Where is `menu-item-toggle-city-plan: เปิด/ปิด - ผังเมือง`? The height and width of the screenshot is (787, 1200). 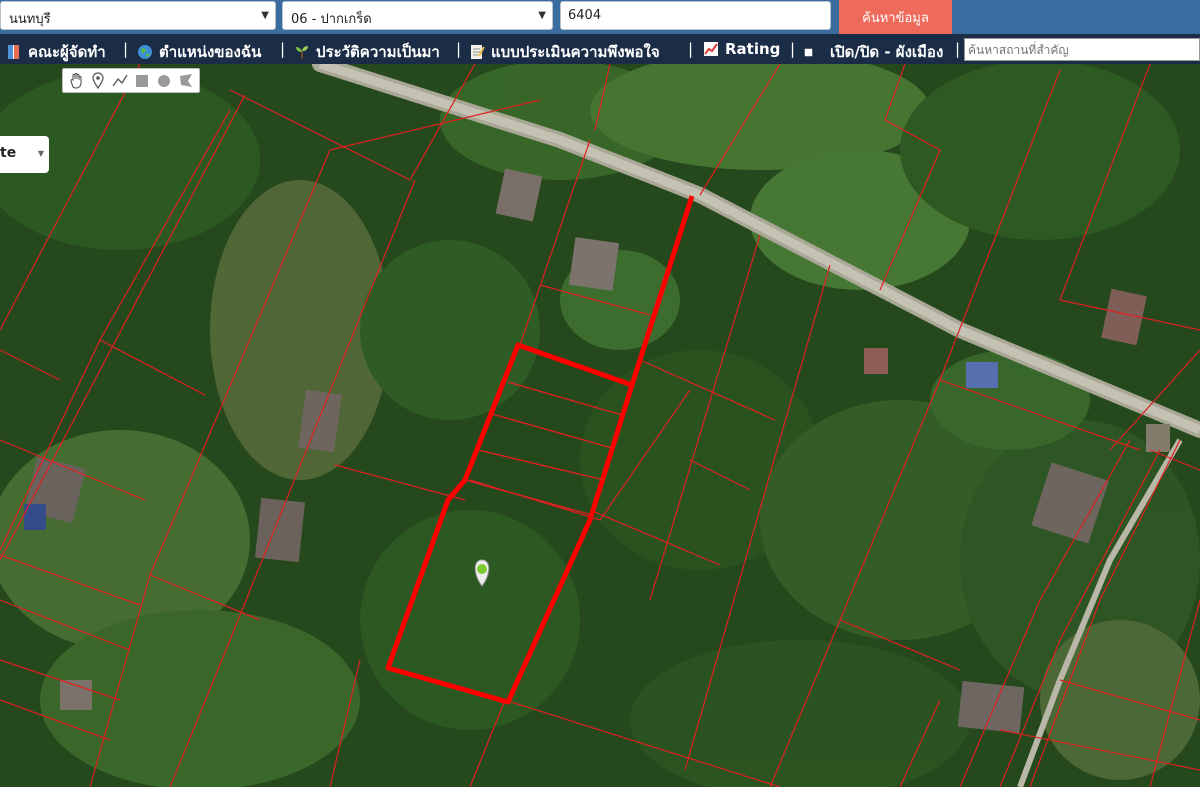 menu-item-toggle-city-plan: เปิด/ปิด - ผังเมือง is located at coordinates (873, 52).